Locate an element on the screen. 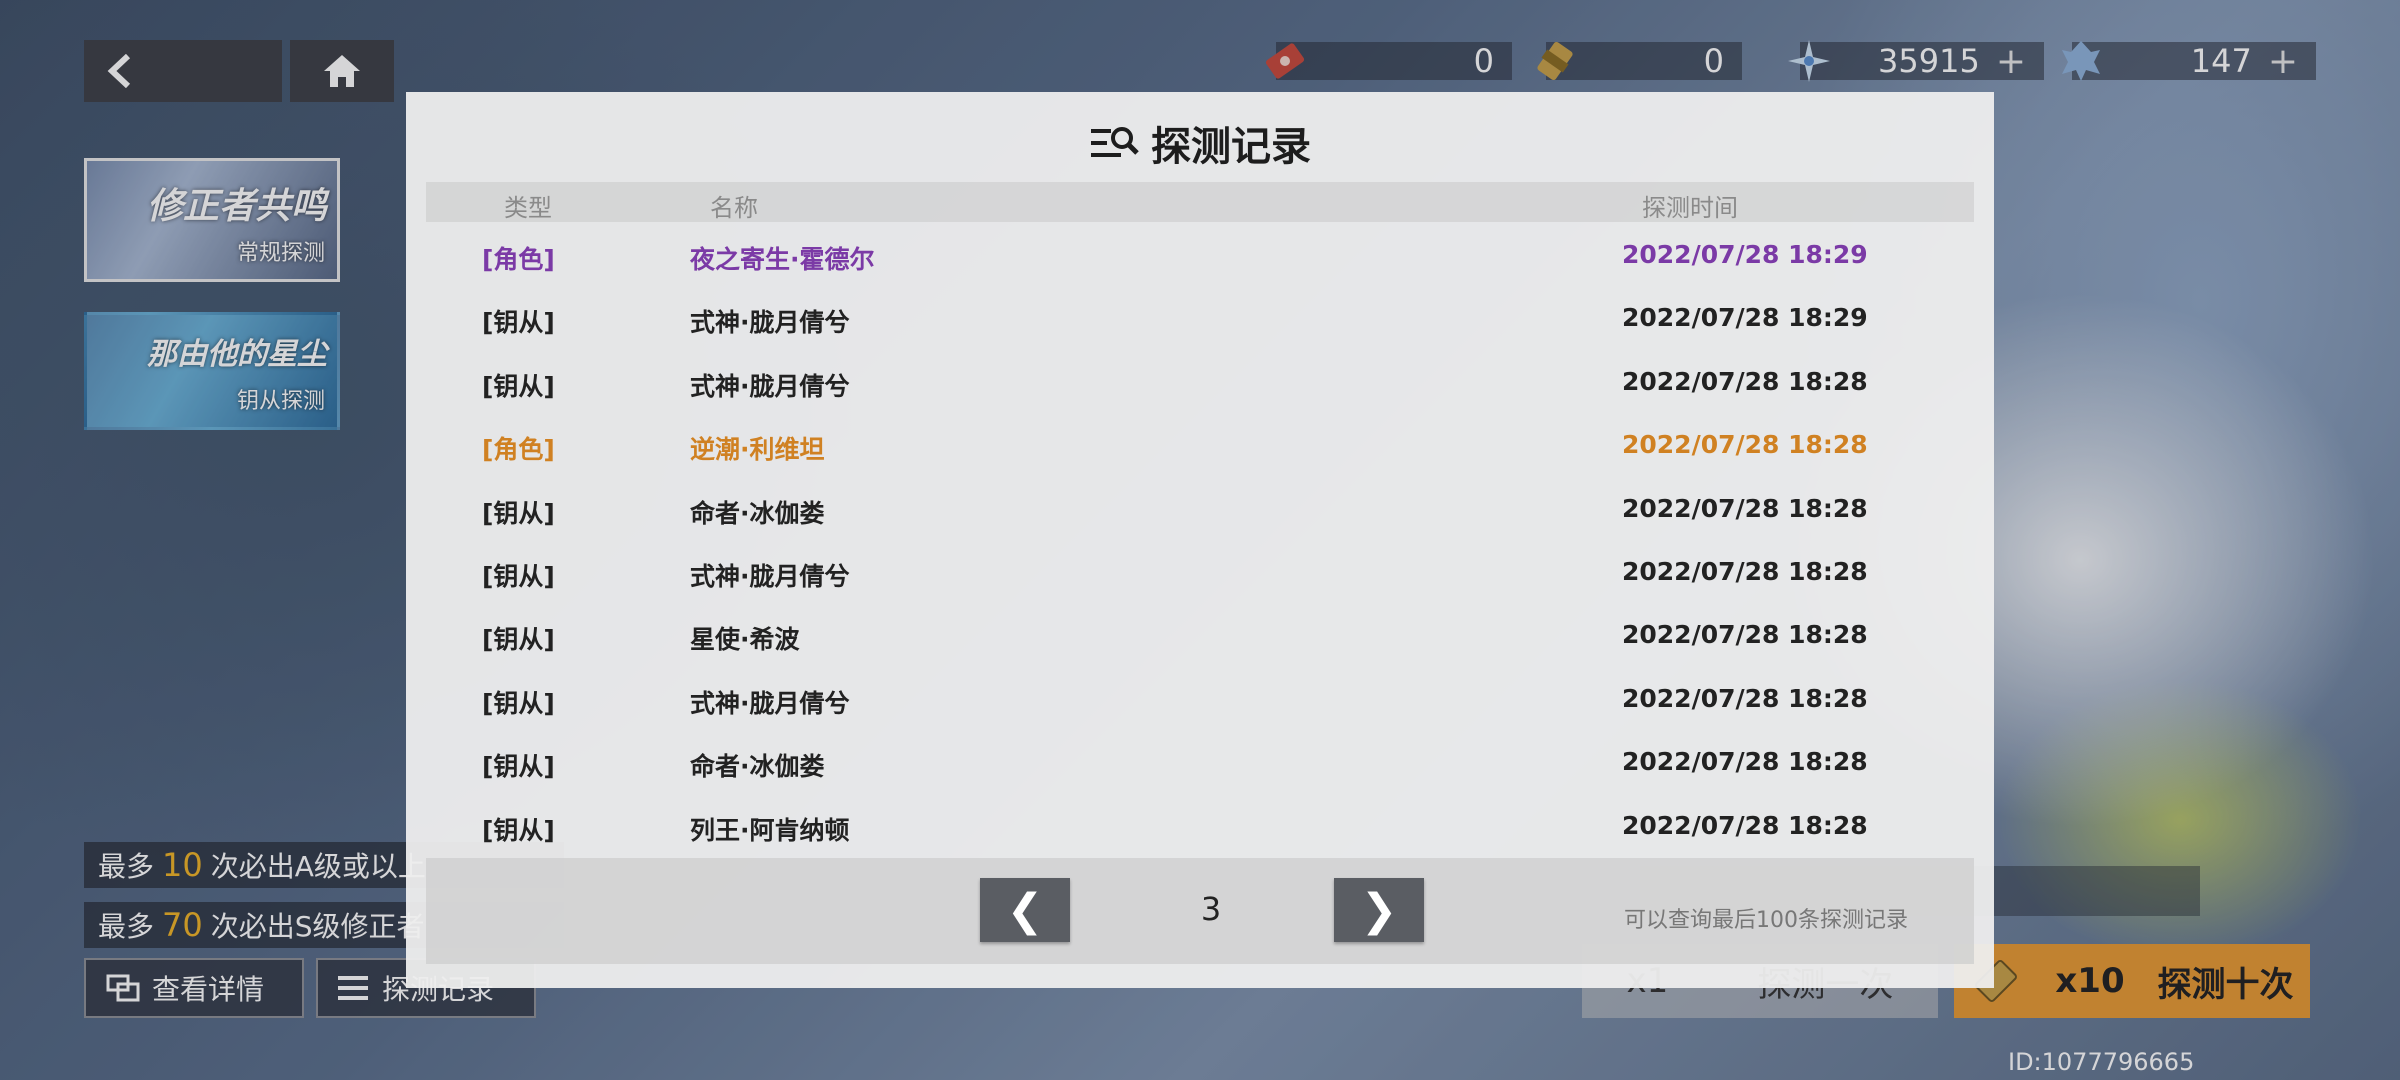 The image size is (2400, 1080). table-header: 类型 名称 探测时间 is located at coordinates (1200, 202).